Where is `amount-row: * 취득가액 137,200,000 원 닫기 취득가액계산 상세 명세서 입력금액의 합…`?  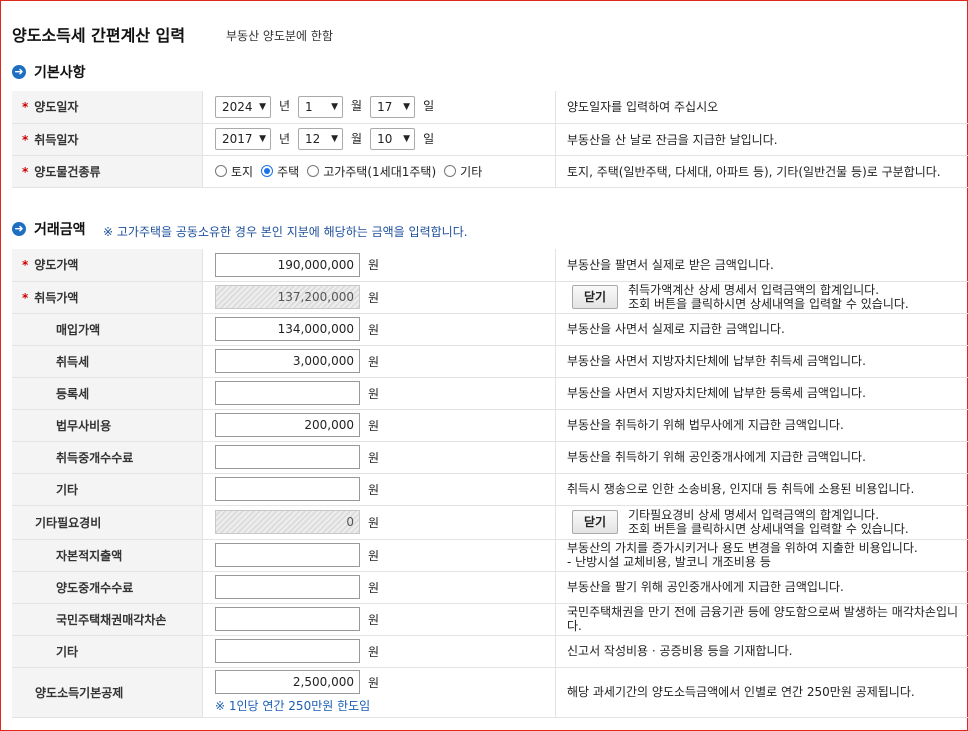
amount-row: * 취득가액 137,200,000 원 닫기 취득가액계산 상세 명세서 입력금액의 합… is located at coordinates (490, 297).